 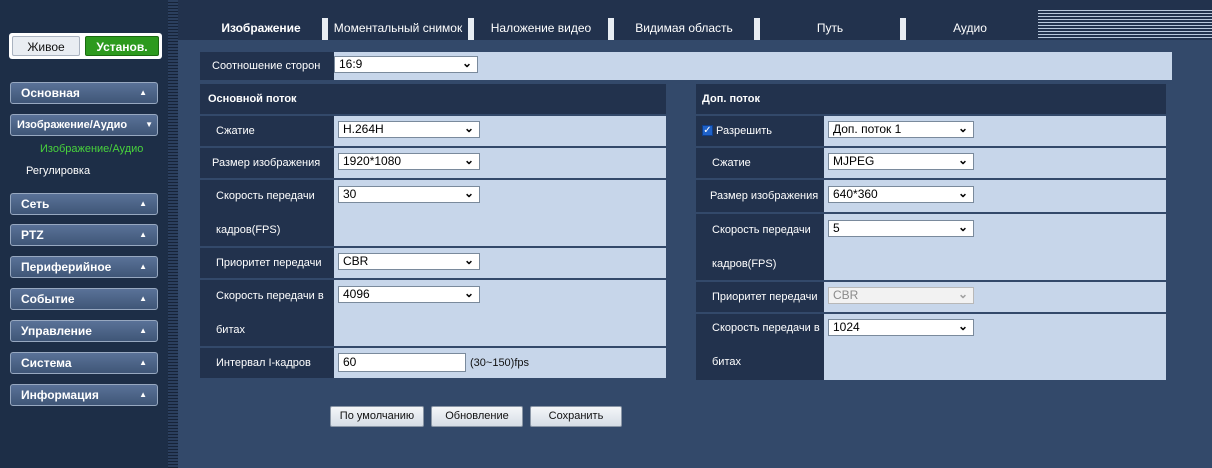 What do you see at coordinates (267, 363) in the screenshot?
I see `main-iframe-label: Интервал I-кадров` at bounding box center [267, 363].